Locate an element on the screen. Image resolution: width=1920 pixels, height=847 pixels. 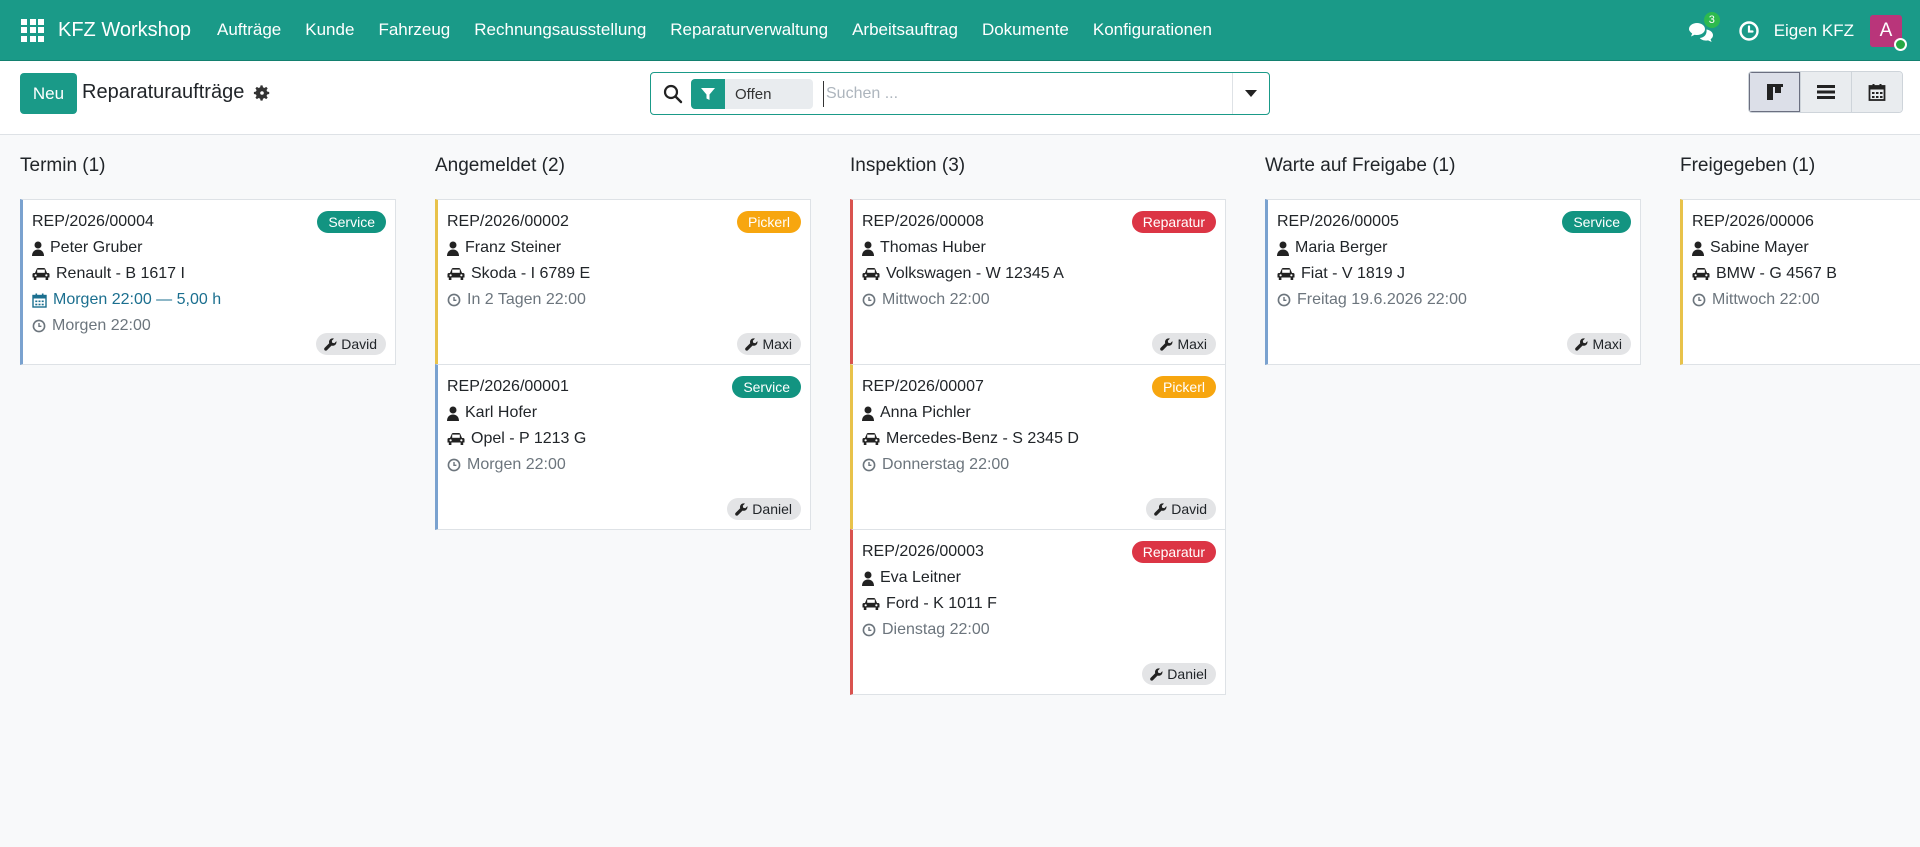
menu-item-arbeitsauftrag: Arbeitsauftrag is located at coordinates (905, 30).